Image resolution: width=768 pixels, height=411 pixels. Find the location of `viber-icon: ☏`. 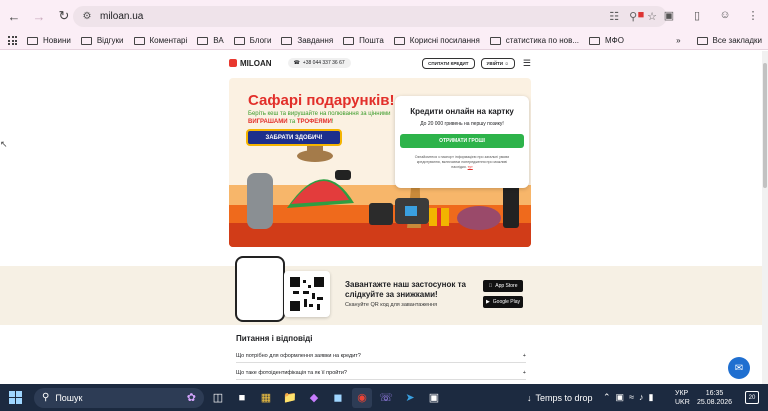

viber-icon: ☏ is located at coordinates (386, 398).